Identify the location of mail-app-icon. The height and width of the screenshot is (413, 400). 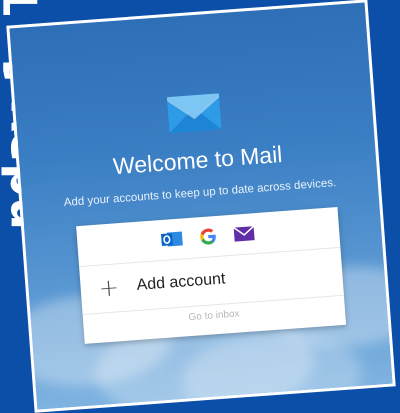
(194, 113).